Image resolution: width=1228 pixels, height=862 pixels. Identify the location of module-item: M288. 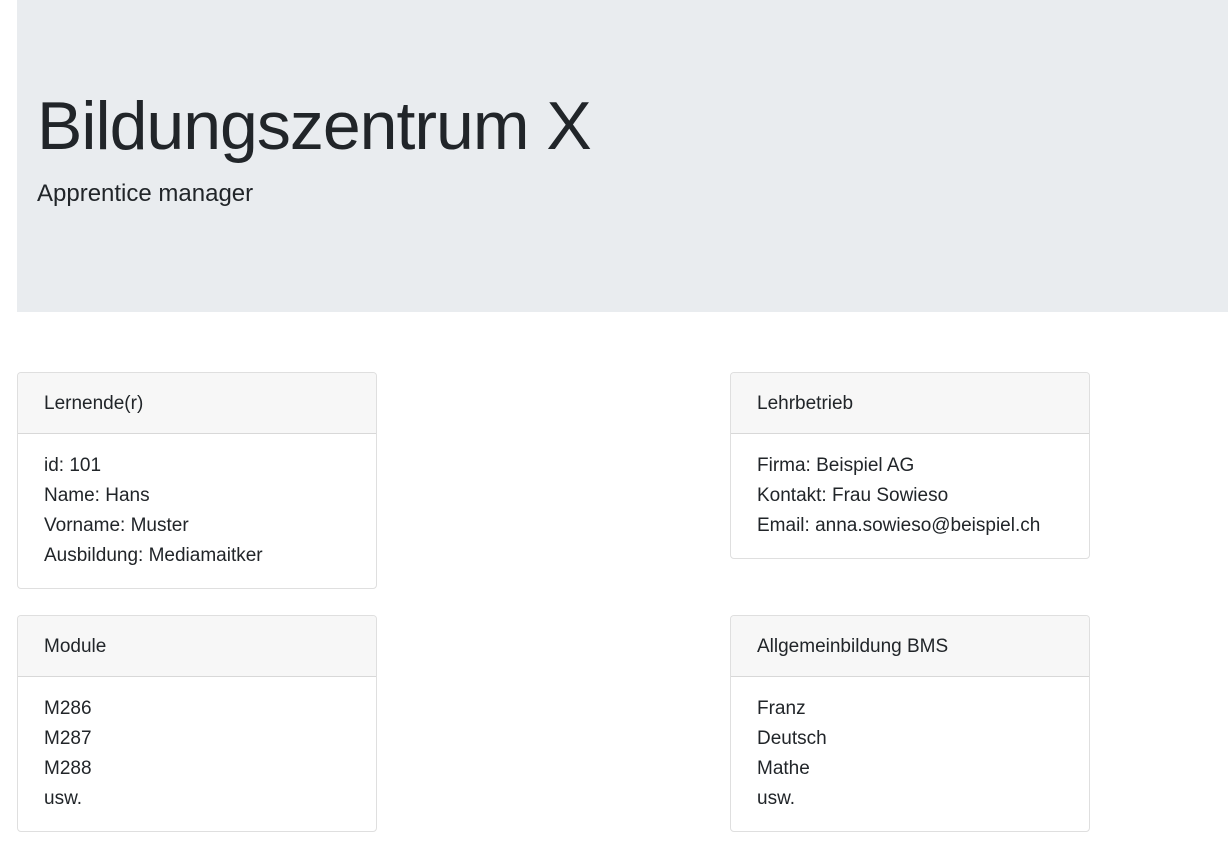
(68, 768).